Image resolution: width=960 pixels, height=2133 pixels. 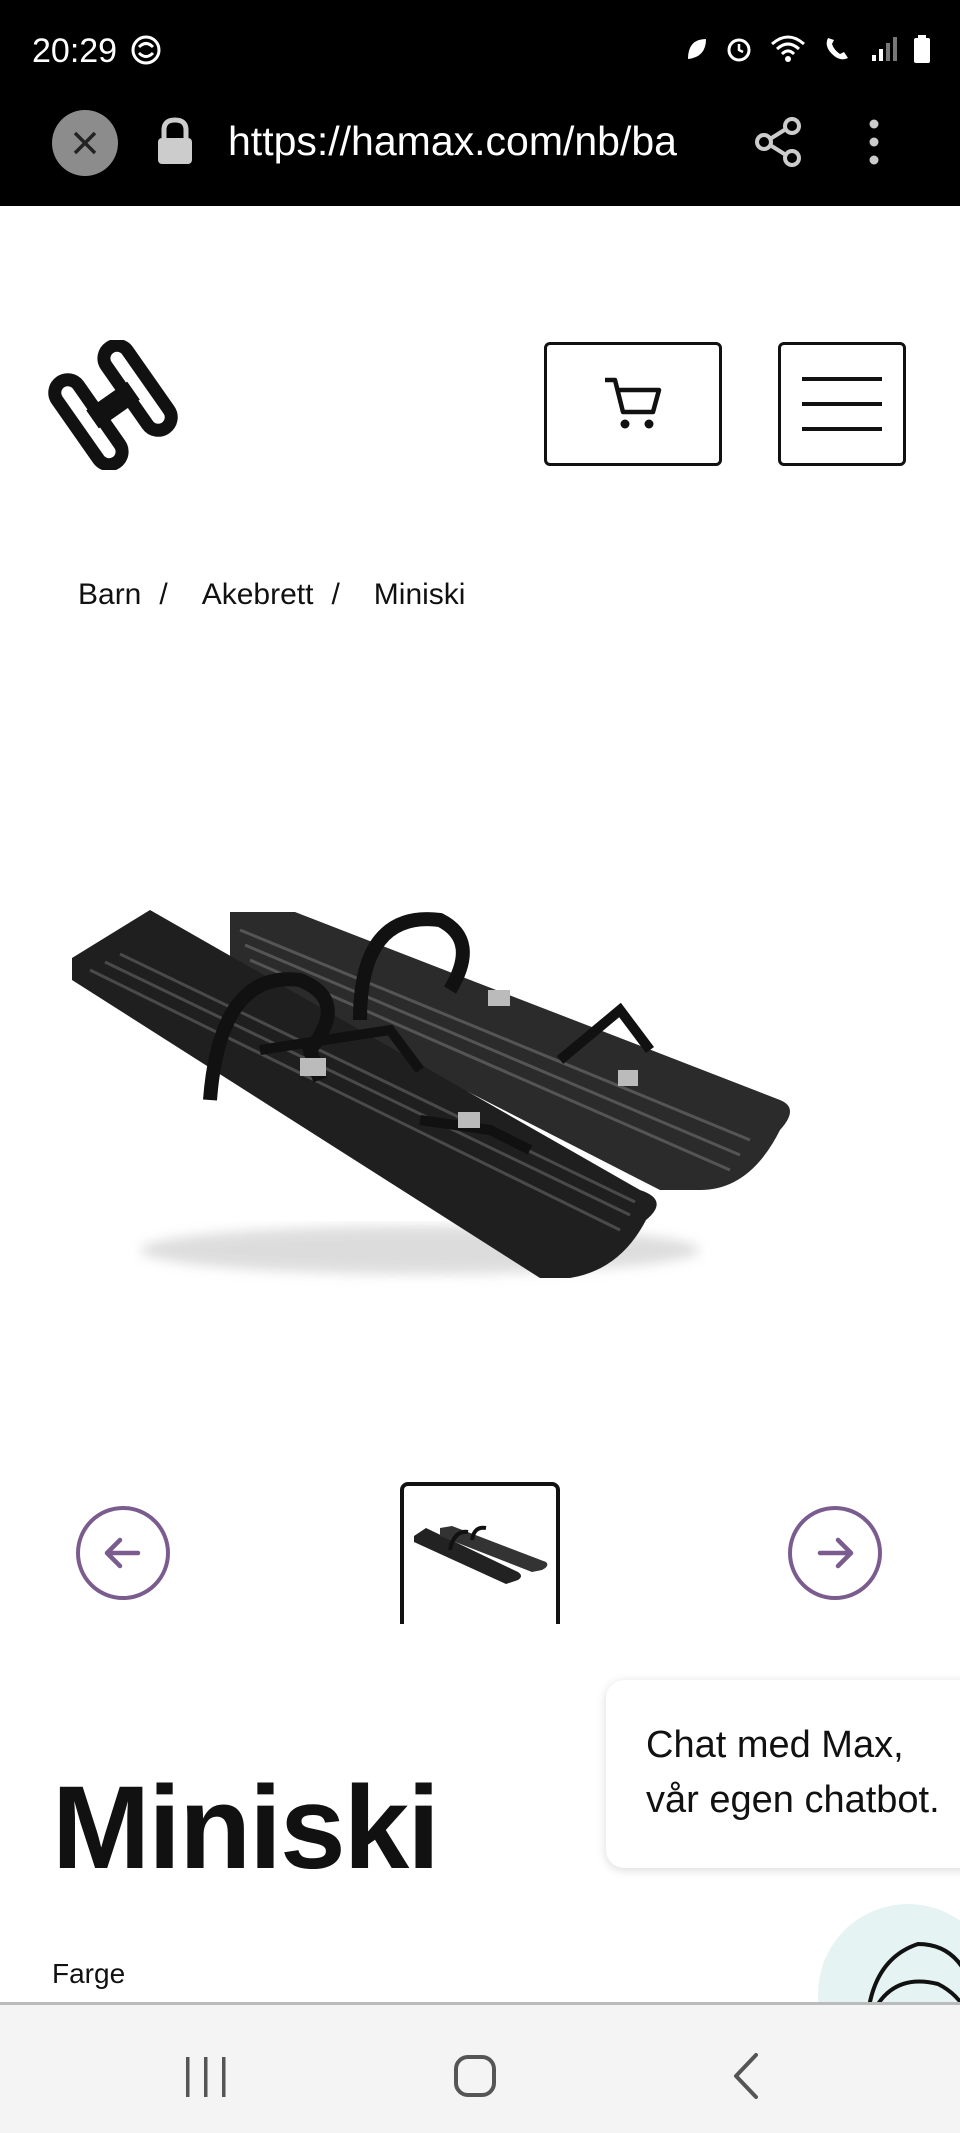 I want to click on share-icon, so click(x=778, y=144).